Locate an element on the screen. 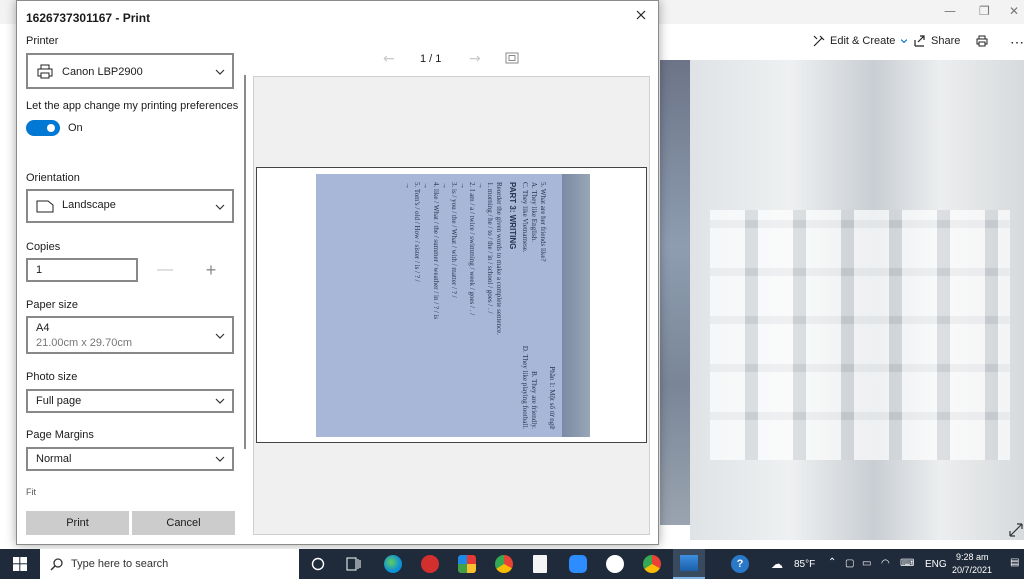  paper-size-select: A4 21.00cm x 29.70cm is located at coordinates (130, 335).